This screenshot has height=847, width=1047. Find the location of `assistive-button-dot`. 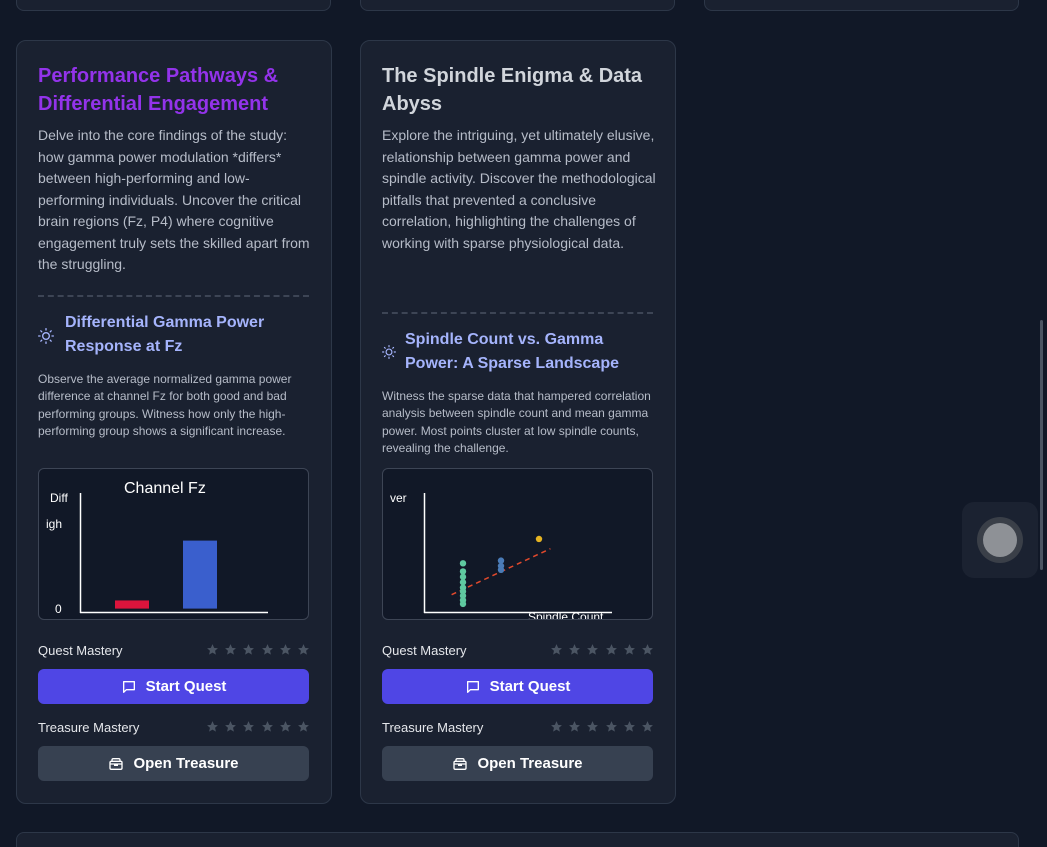

assistive-button-dot is located at coordinates (1000, 540).